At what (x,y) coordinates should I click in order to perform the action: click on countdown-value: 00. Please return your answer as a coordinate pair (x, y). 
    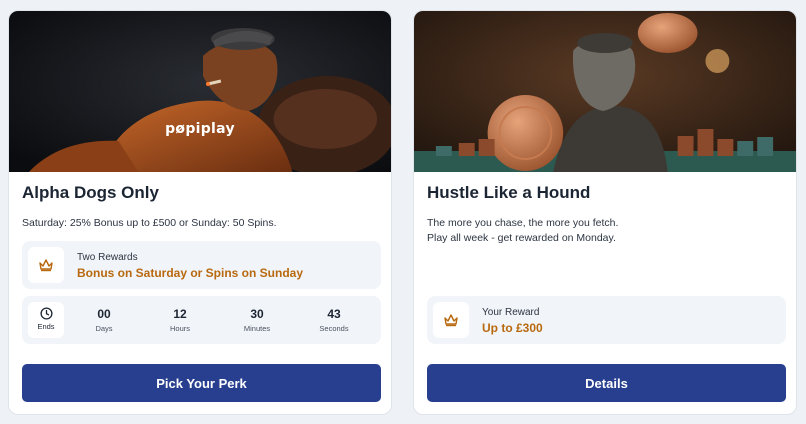
    Looking at the image, I should click on (104, 314).